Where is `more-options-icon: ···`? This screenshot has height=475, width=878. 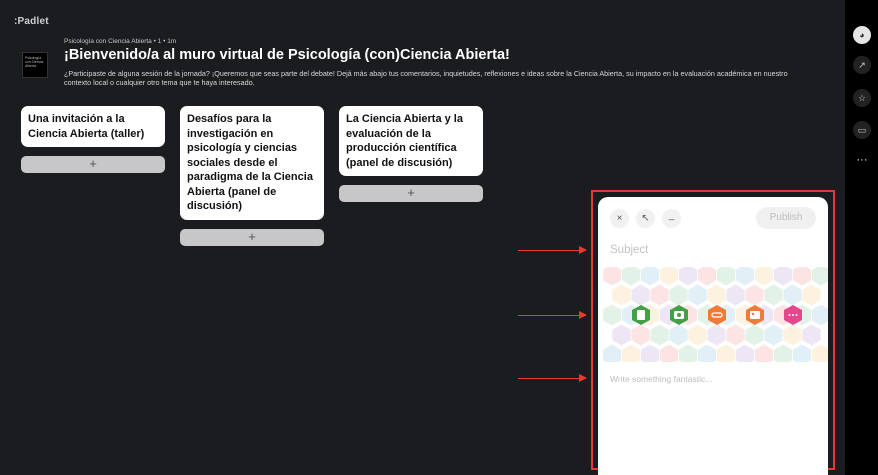 more-options-icon: ··· is located at coordinates (862, 160).